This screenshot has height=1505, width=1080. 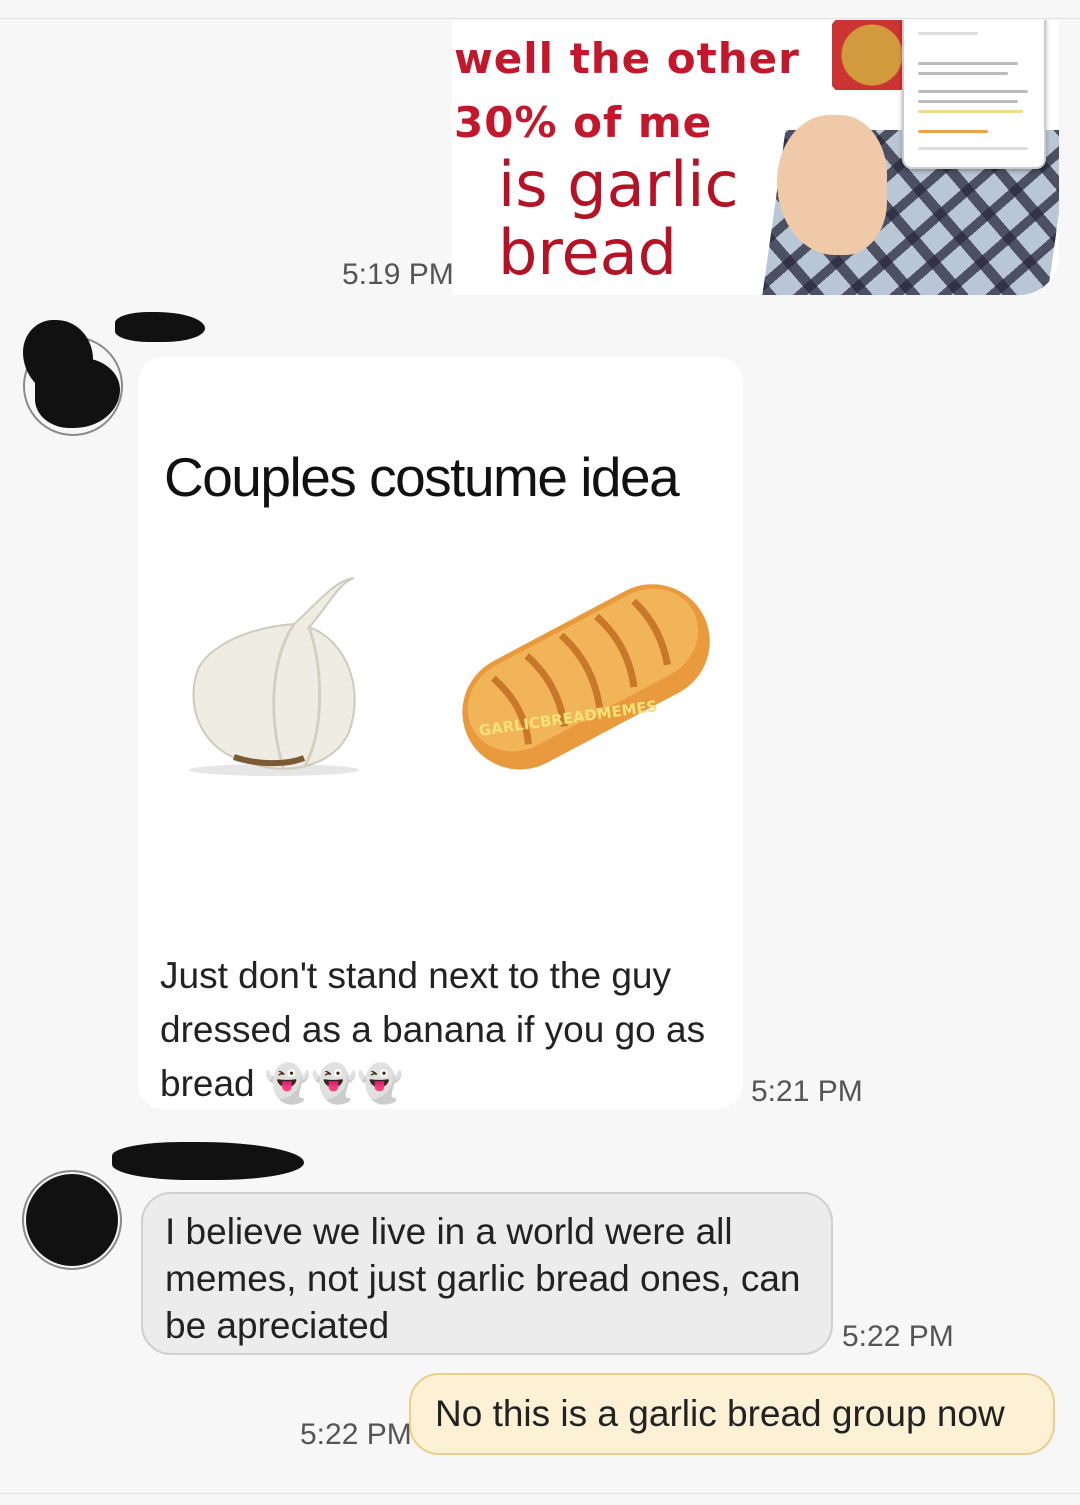 What do you see at coordinates (627, 58) in the screenshot?
I see `meme-line-1: well the other` at bounding box center [627, 58].